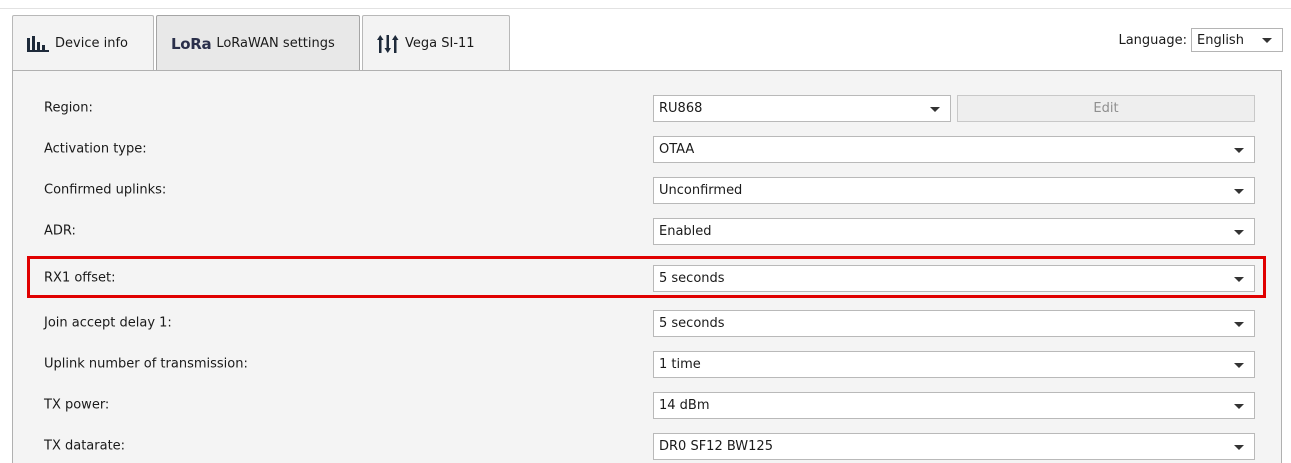 This screenshot has width=1291, height=463. Describe the element at coordinates (80, 278) in the screenshot. I see `rx1-offset-label: RX1 offset:` at that location.